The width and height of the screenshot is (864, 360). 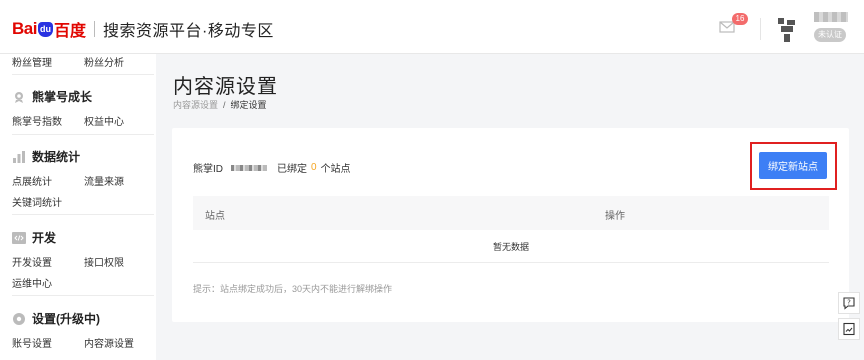 I want to click on sidebar-item-account-settings: 账号设置, so click(x=32, y=342).